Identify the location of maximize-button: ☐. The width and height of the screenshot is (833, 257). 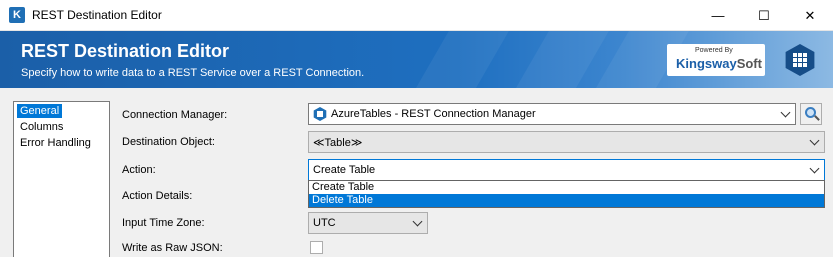
(764, 15).